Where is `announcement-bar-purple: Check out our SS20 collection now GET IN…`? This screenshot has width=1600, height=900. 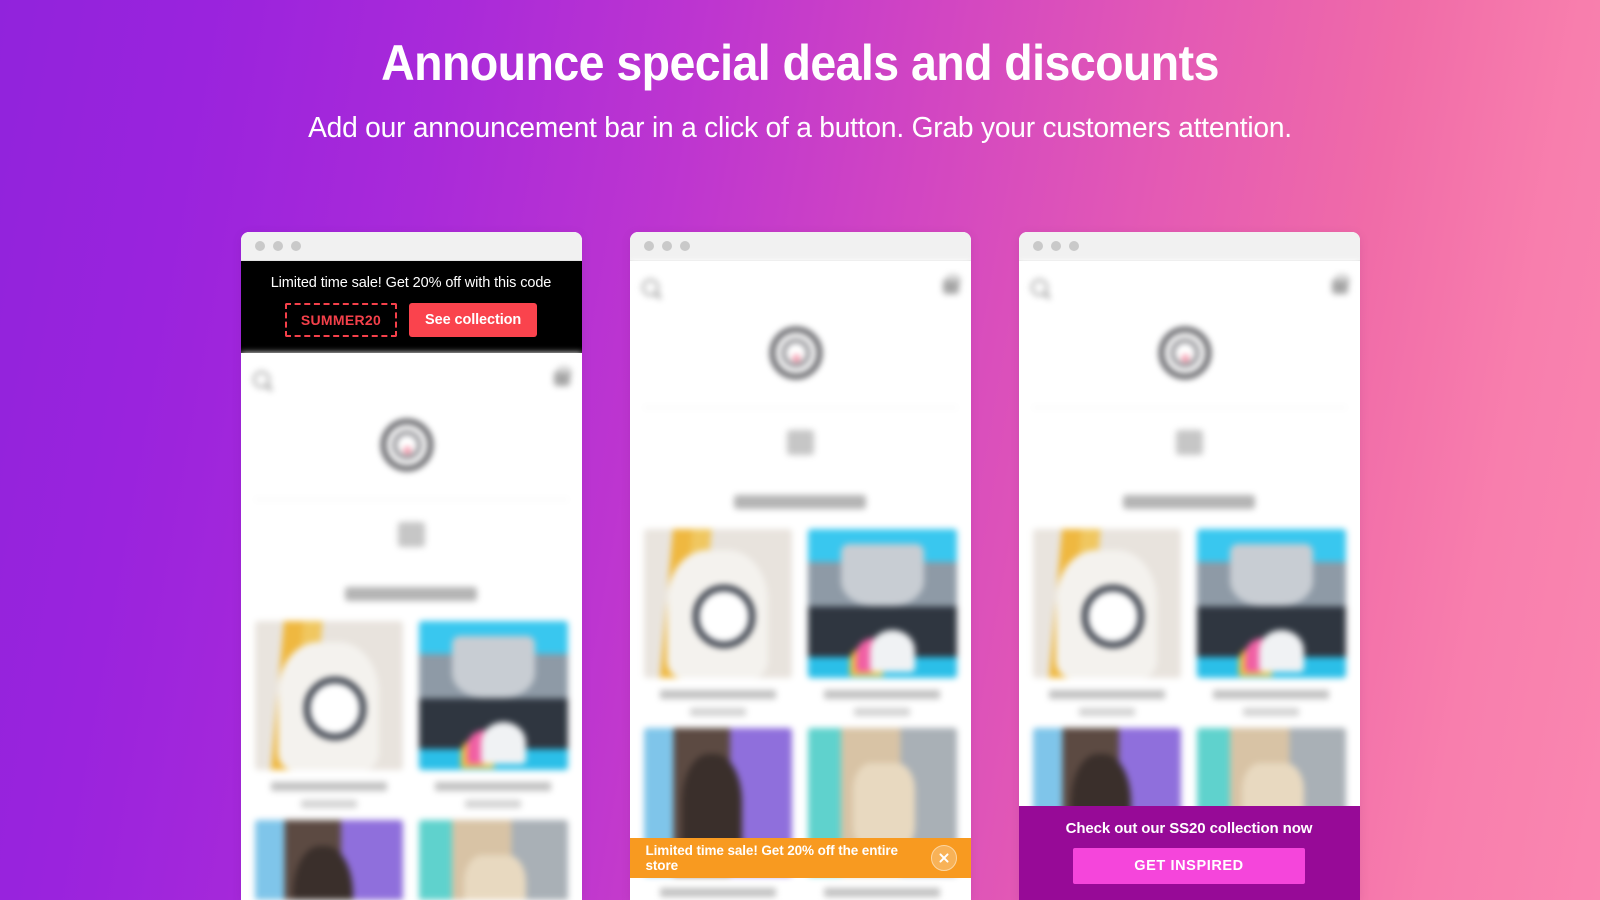 announcement-bar-purple: Check out our SS20 collection now GET IN… is located at coordinates (1189, 853).